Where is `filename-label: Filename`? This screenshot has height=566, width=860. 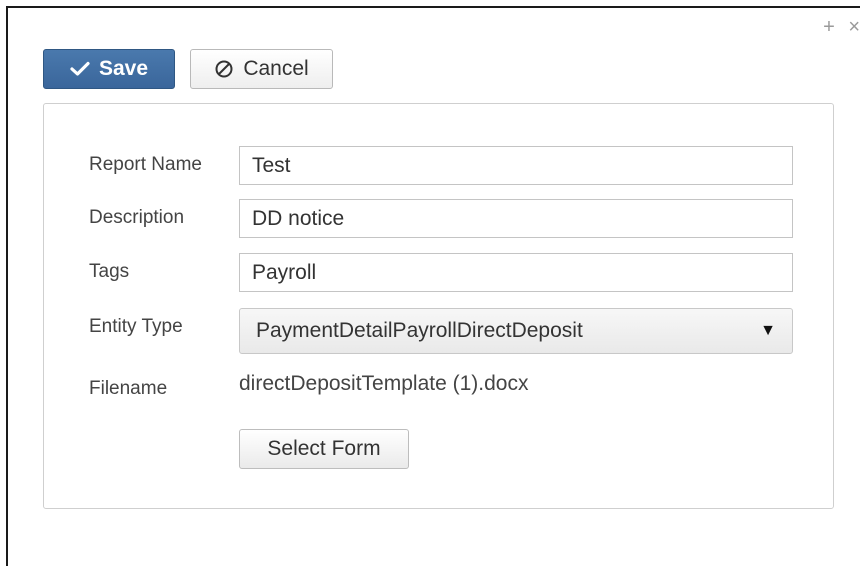 filename-label: Filename is located at coordinates (128, 388).